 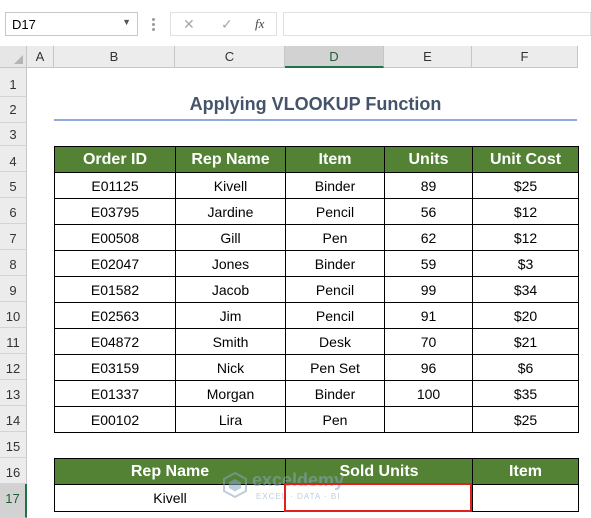 What do you see at coordinates (230, 367) in the screenshot?
I see `cell-rep-name: Nick` at bounding box center [230, 367].